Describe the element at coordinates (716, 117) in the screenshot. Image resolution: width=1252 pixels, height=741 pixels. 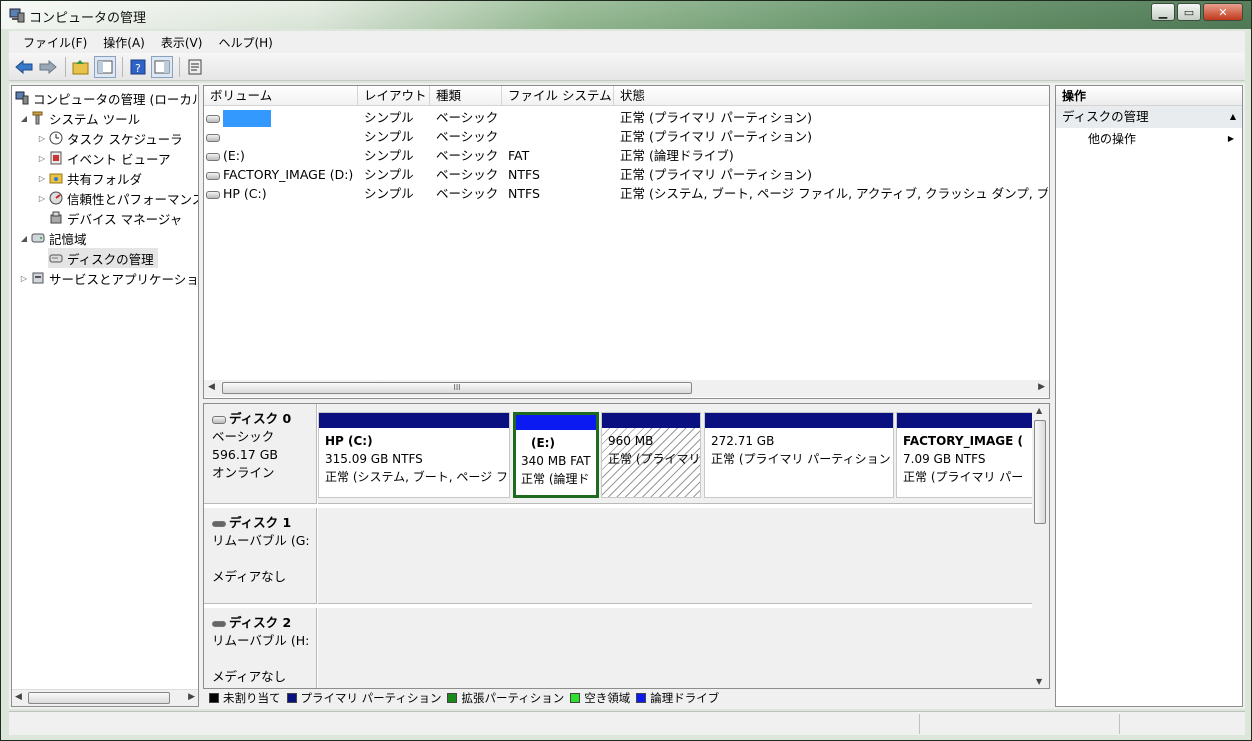
I see `volume-status-cell: 正常 (プライマリ パーティション)` at that location.